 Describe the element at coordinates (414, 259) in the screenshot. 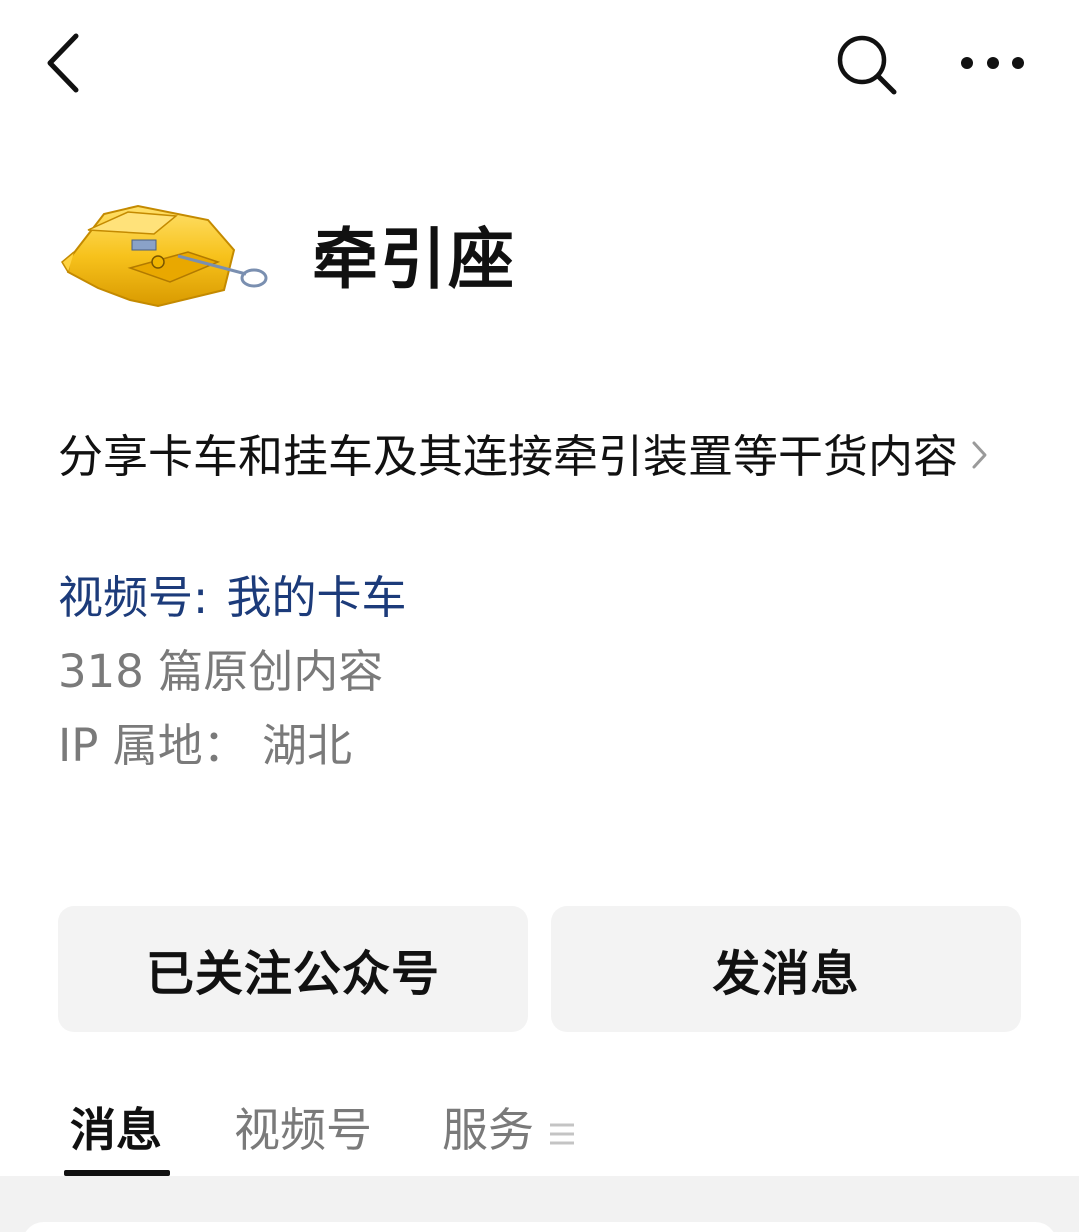

I see `account-name: 牵引座` at that location.